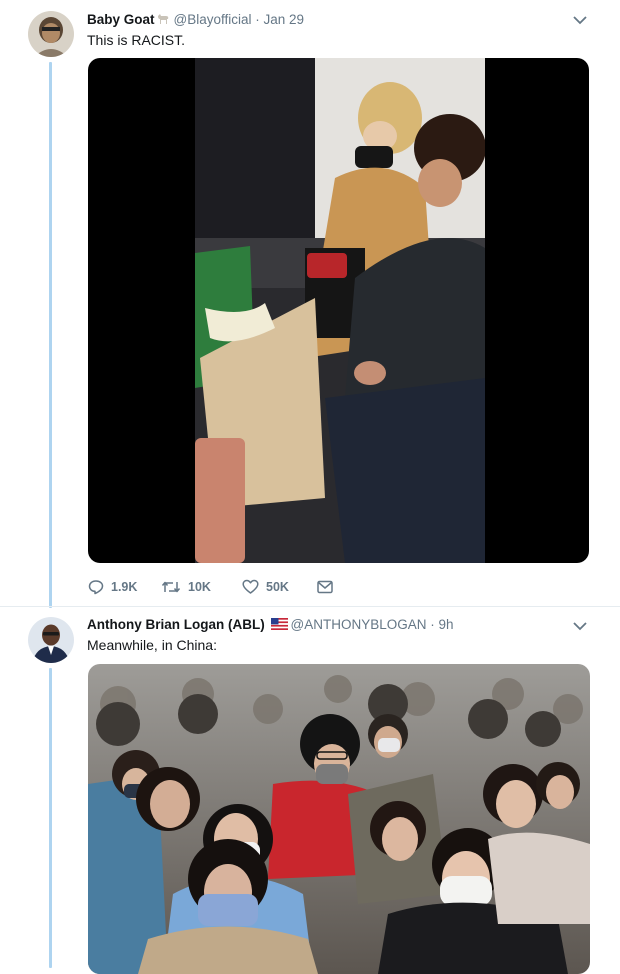  What do you see at coordinates (121, 19) in the screenshot?
I see `display-name: Baby Goat` at bounding box center [121, 19].